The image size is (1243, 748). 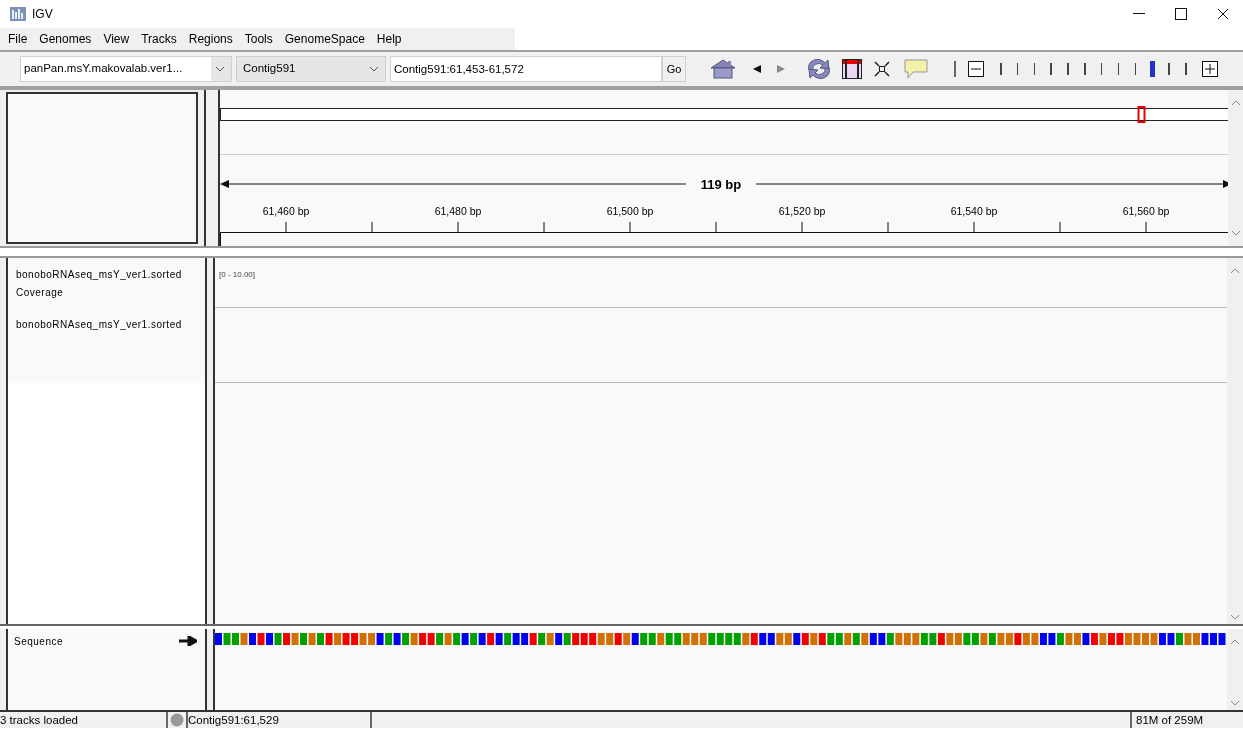 What do you see at coordinates (1169, 720) in the screenshot?
I see `memory-readout: 81M of 259M` at bounding box center [1169, 720].